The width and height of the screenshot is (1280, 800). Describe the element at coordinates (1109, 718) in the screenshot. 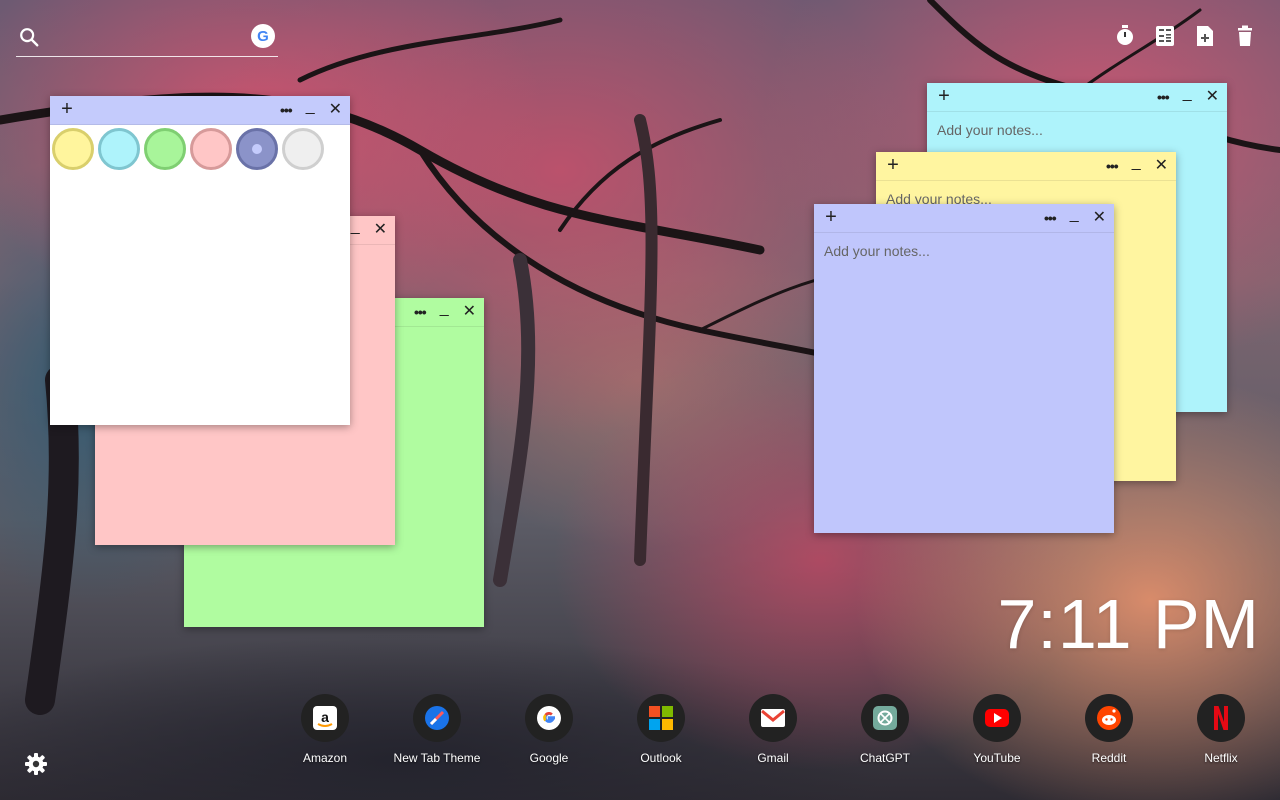

I see `reddit-icon` at that location.